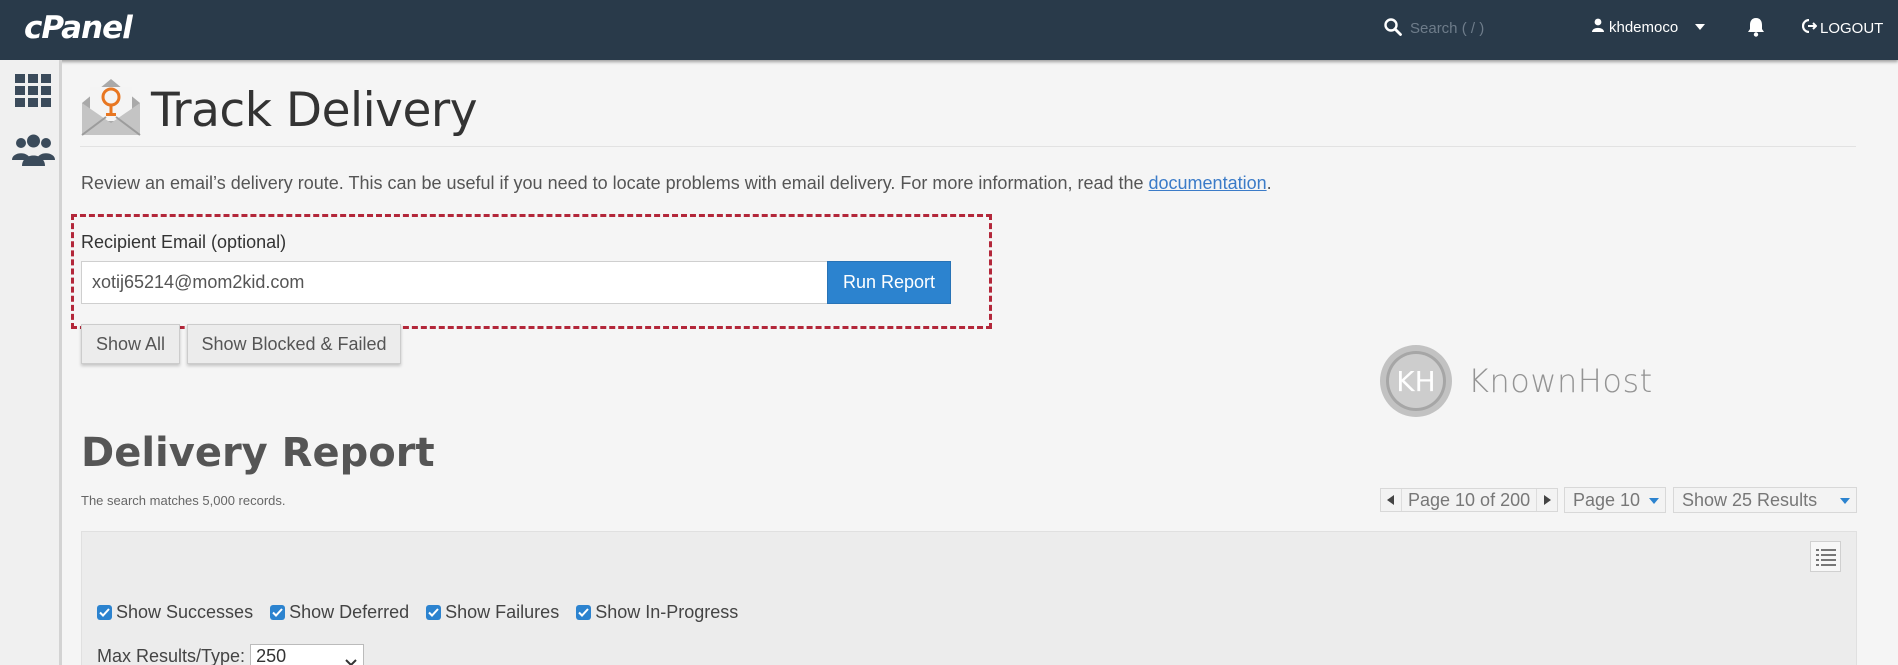 The width and height of the screenshot is (1898, 665). What do you see at coordinates (1756, 29) in the screenshot?
I see `bell-icon` at bounding box center [1756, 29].